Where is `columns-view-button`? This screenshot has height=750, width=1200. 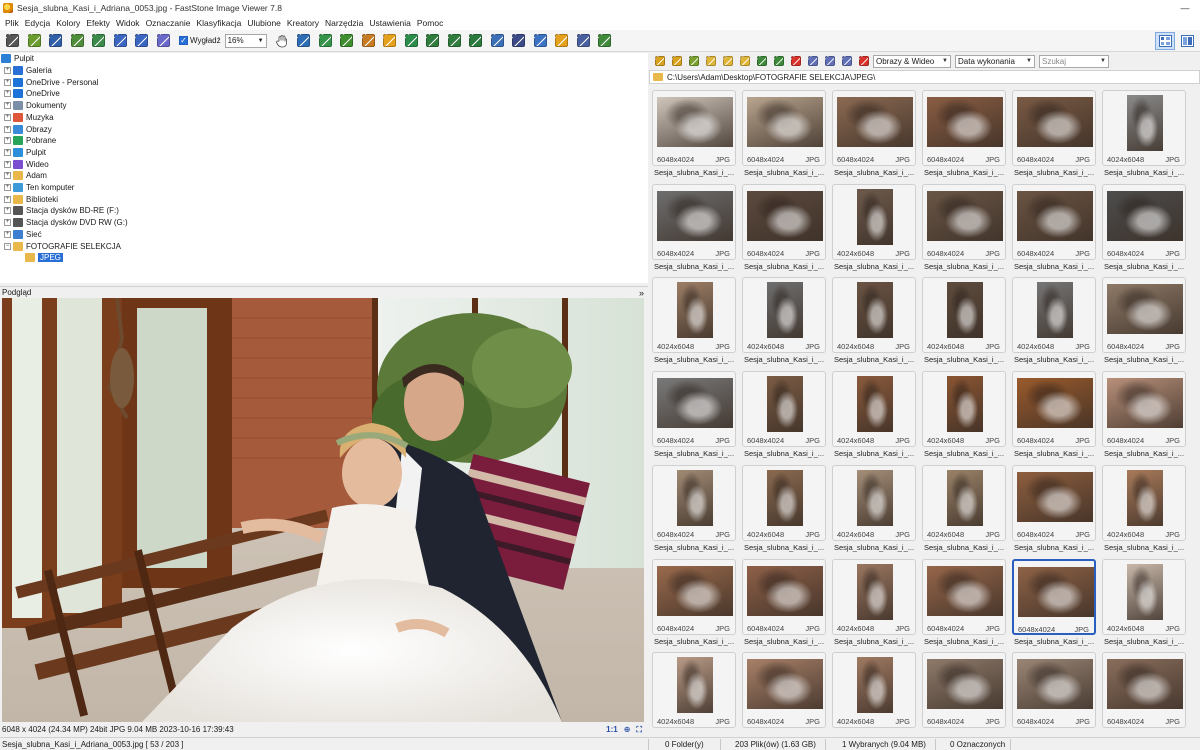
columns-view-button is located at coordinates (829, 61).